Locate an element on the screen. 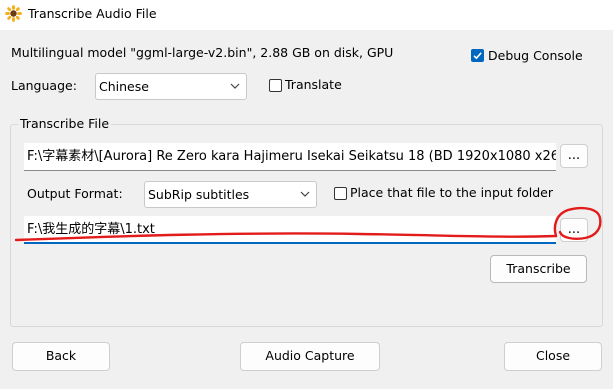  window-title: Transcribe Audio File is located at coordinates (92, 13).